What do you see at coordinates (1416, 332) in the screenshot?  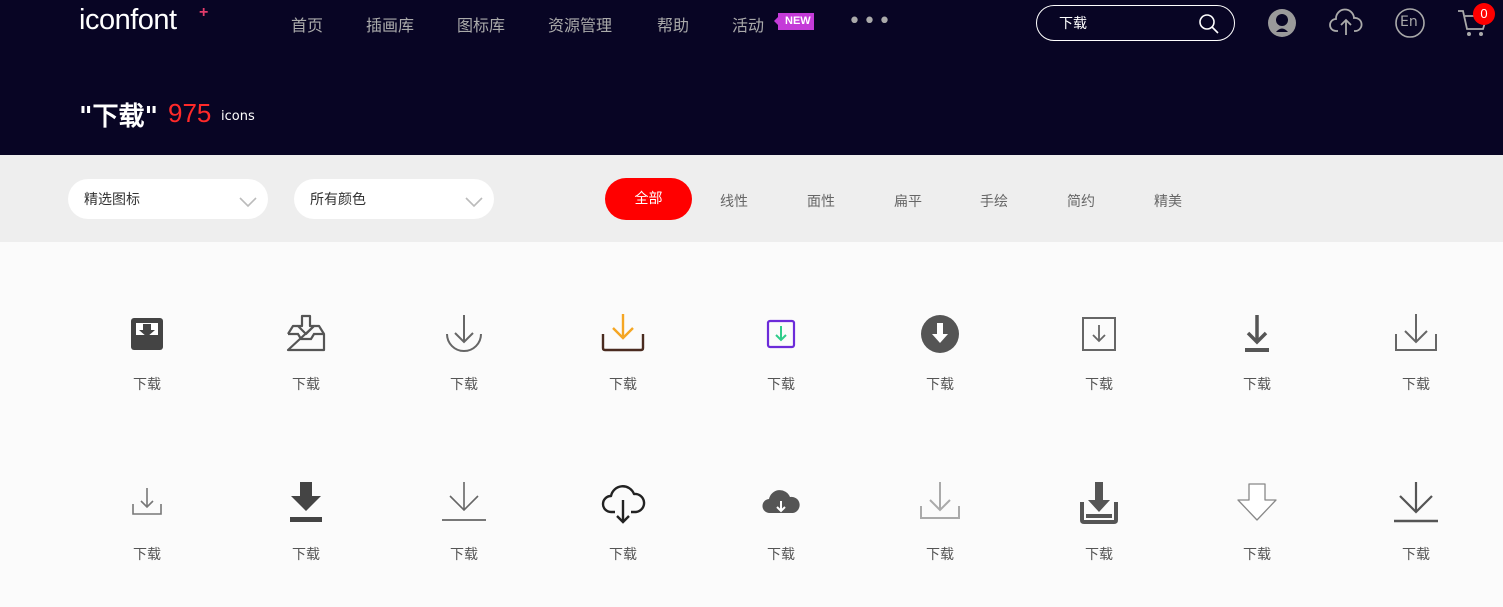 I see `tray-arrow-thin-icon` at bounding box center [1416, 332].